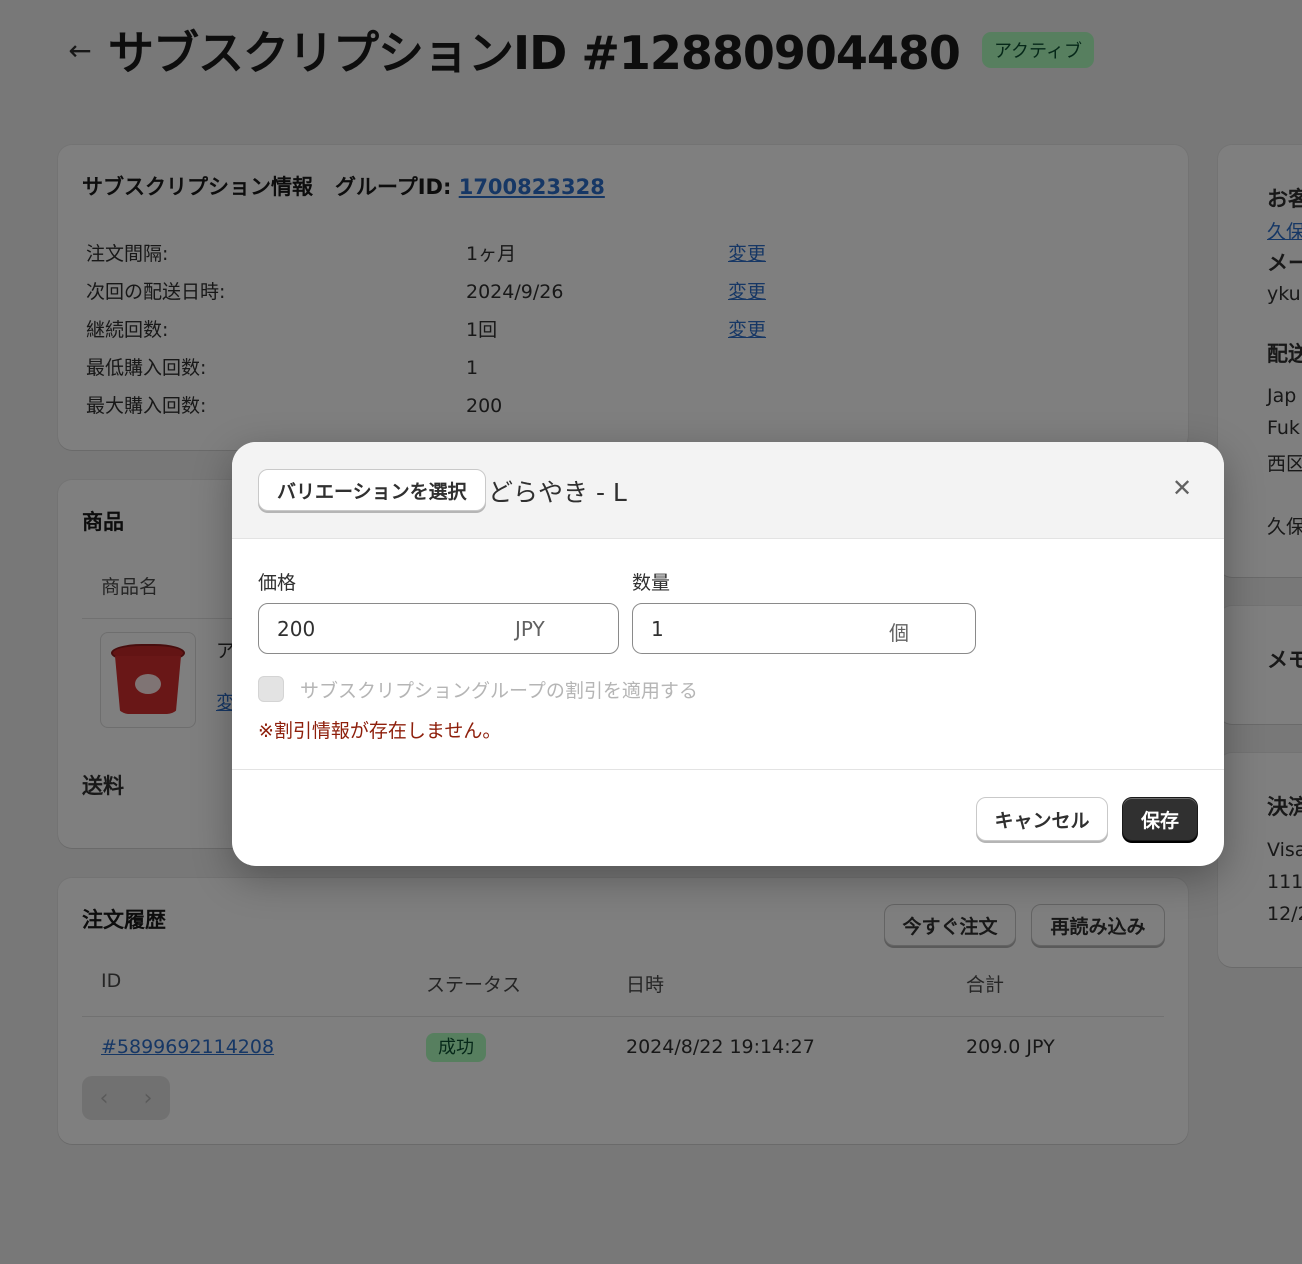  I want to click on price-unit: JPY, so click(530, 629).